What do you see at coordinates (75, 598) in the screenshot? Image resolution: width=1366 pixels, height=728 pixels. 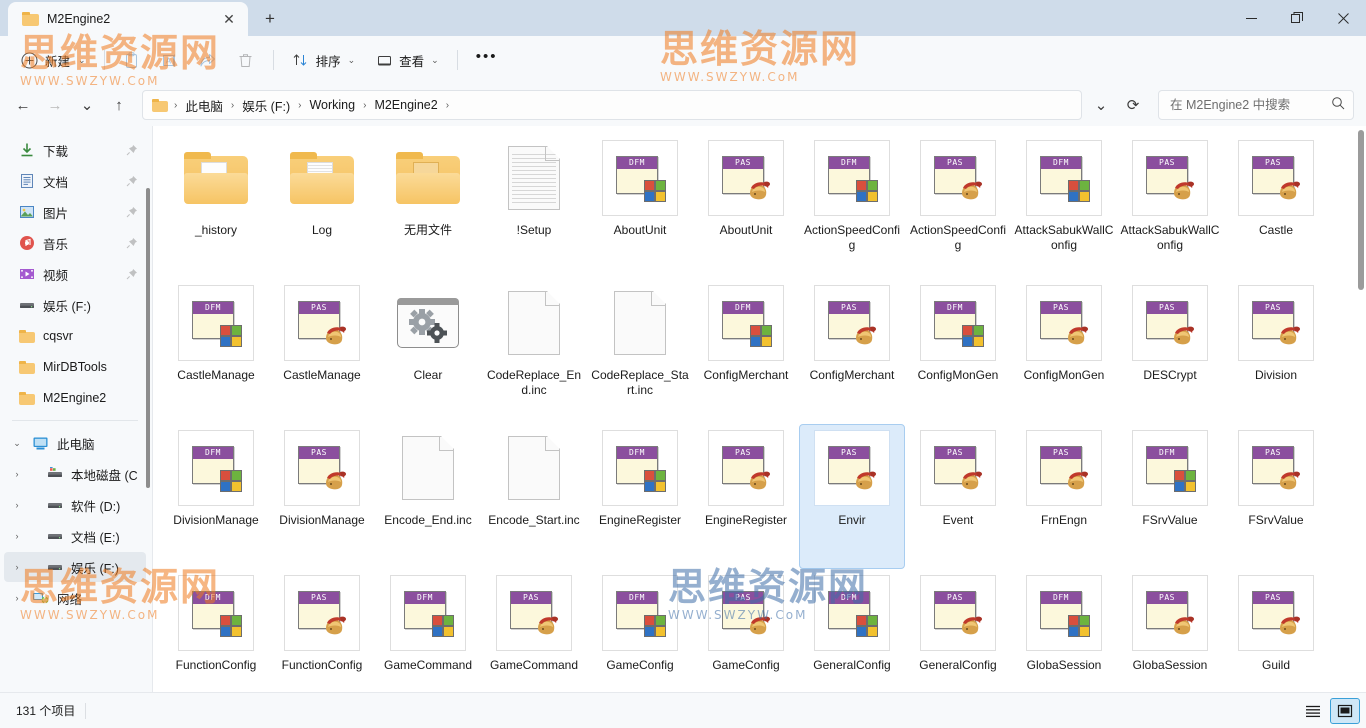 I see `tree-item-5: › 网络` at bounding box center [75, 598].